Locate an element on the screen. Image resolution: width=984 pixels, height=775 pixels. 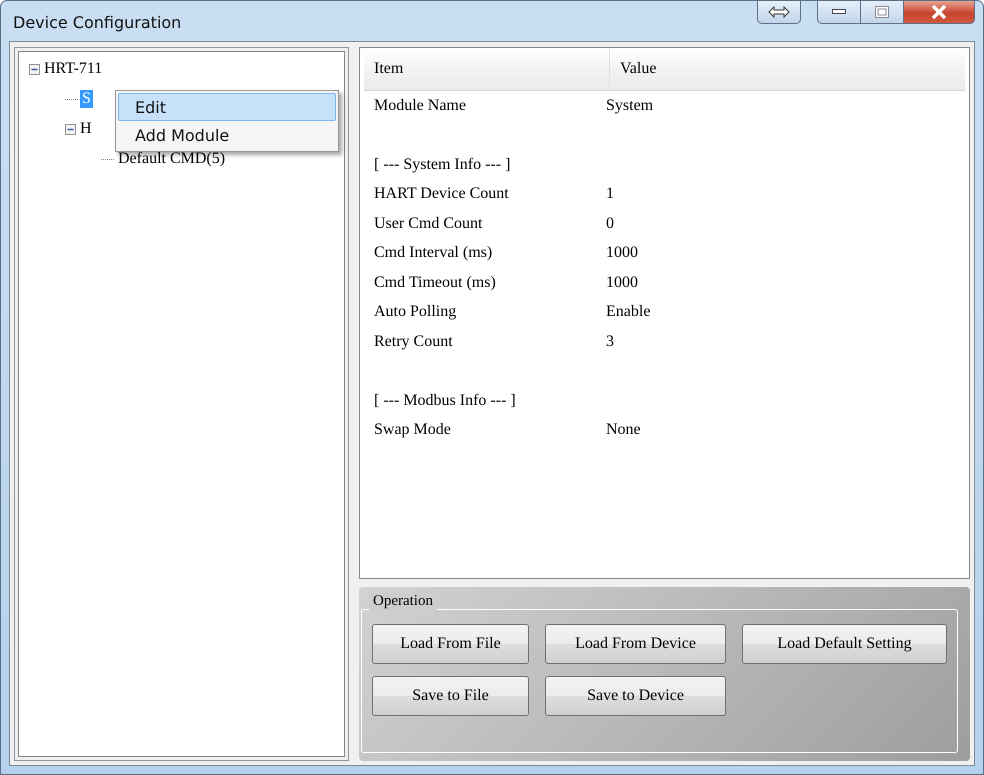
action-button: Load From File is located at coordinates (450, 644).